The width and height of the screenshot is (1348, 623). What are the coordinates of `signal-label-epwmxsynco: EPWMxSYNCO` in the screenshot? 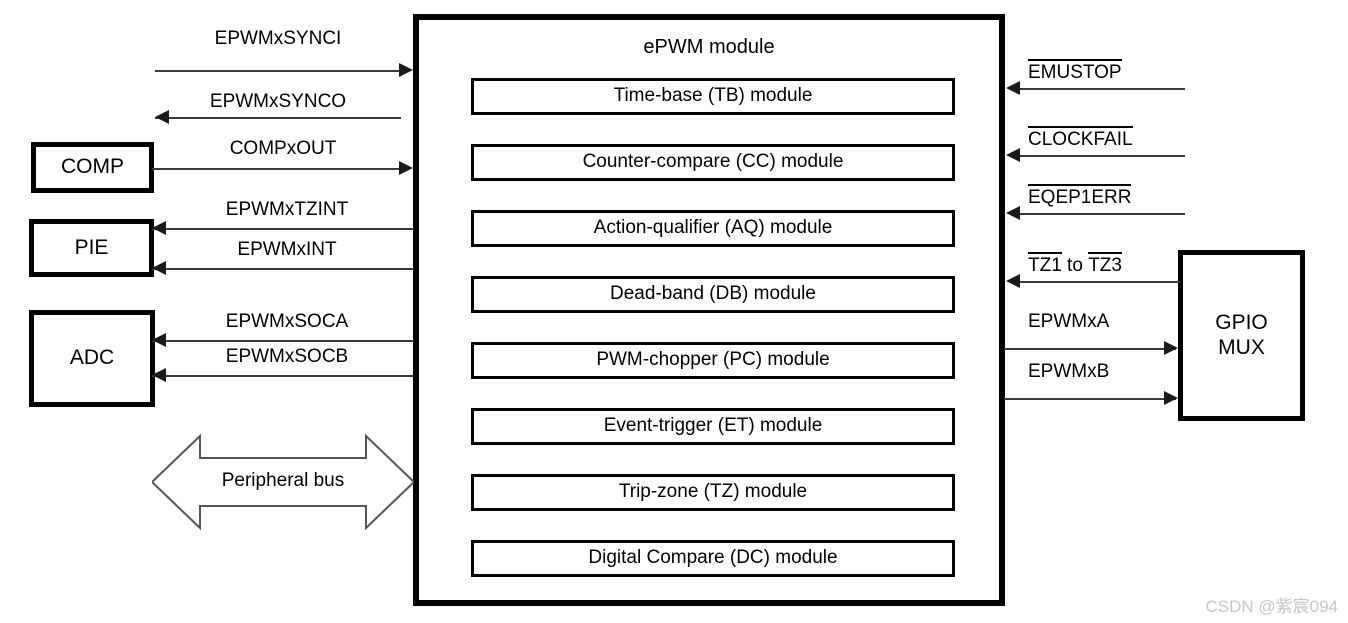 It's located at (278, 101).